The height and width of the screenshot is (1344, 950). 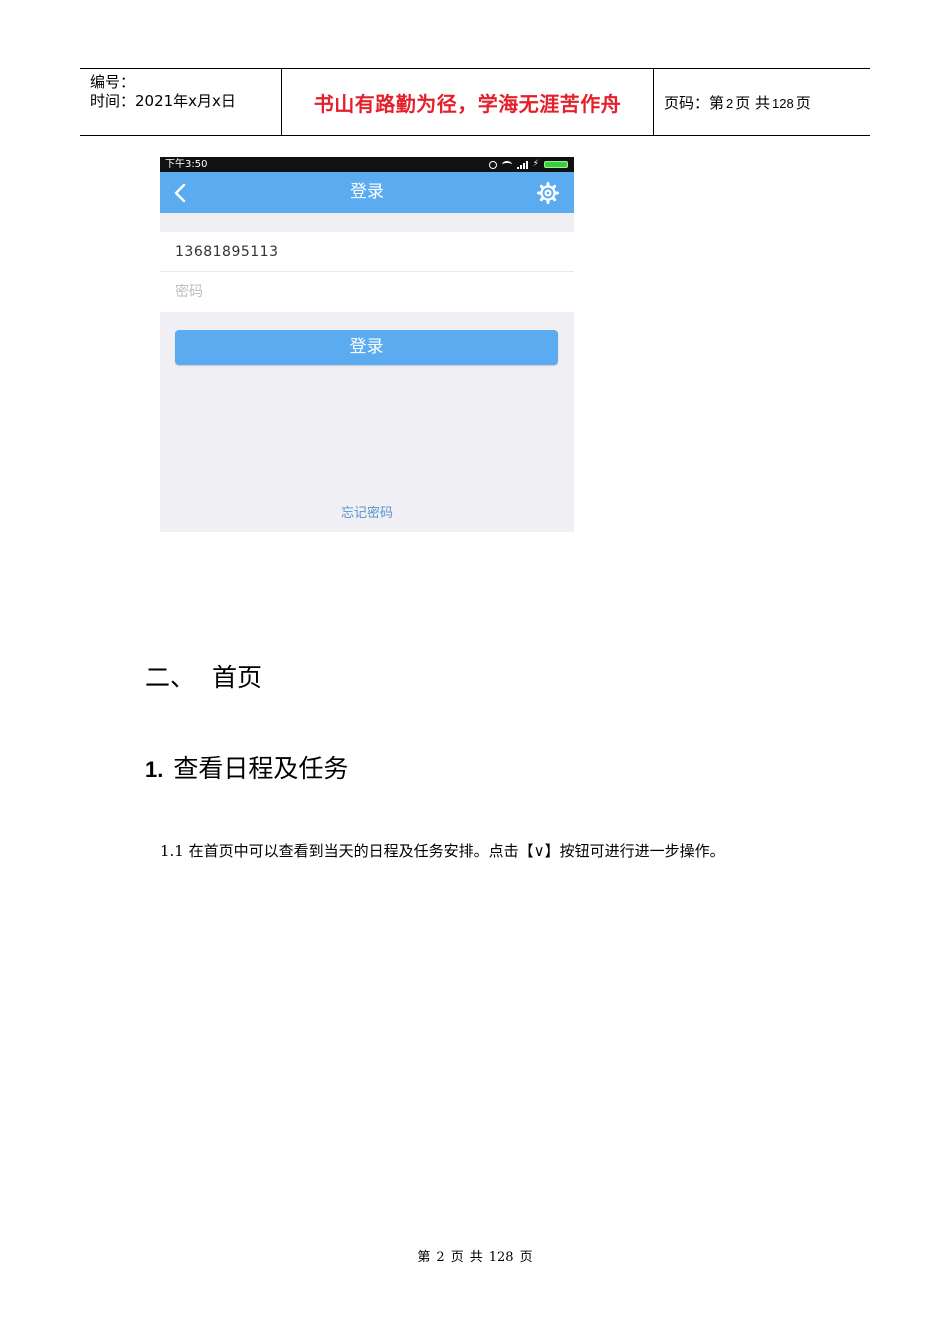 I want to click on header-page-number: 页码：第 2 页 共 128 页, so click(x=737, y=102).